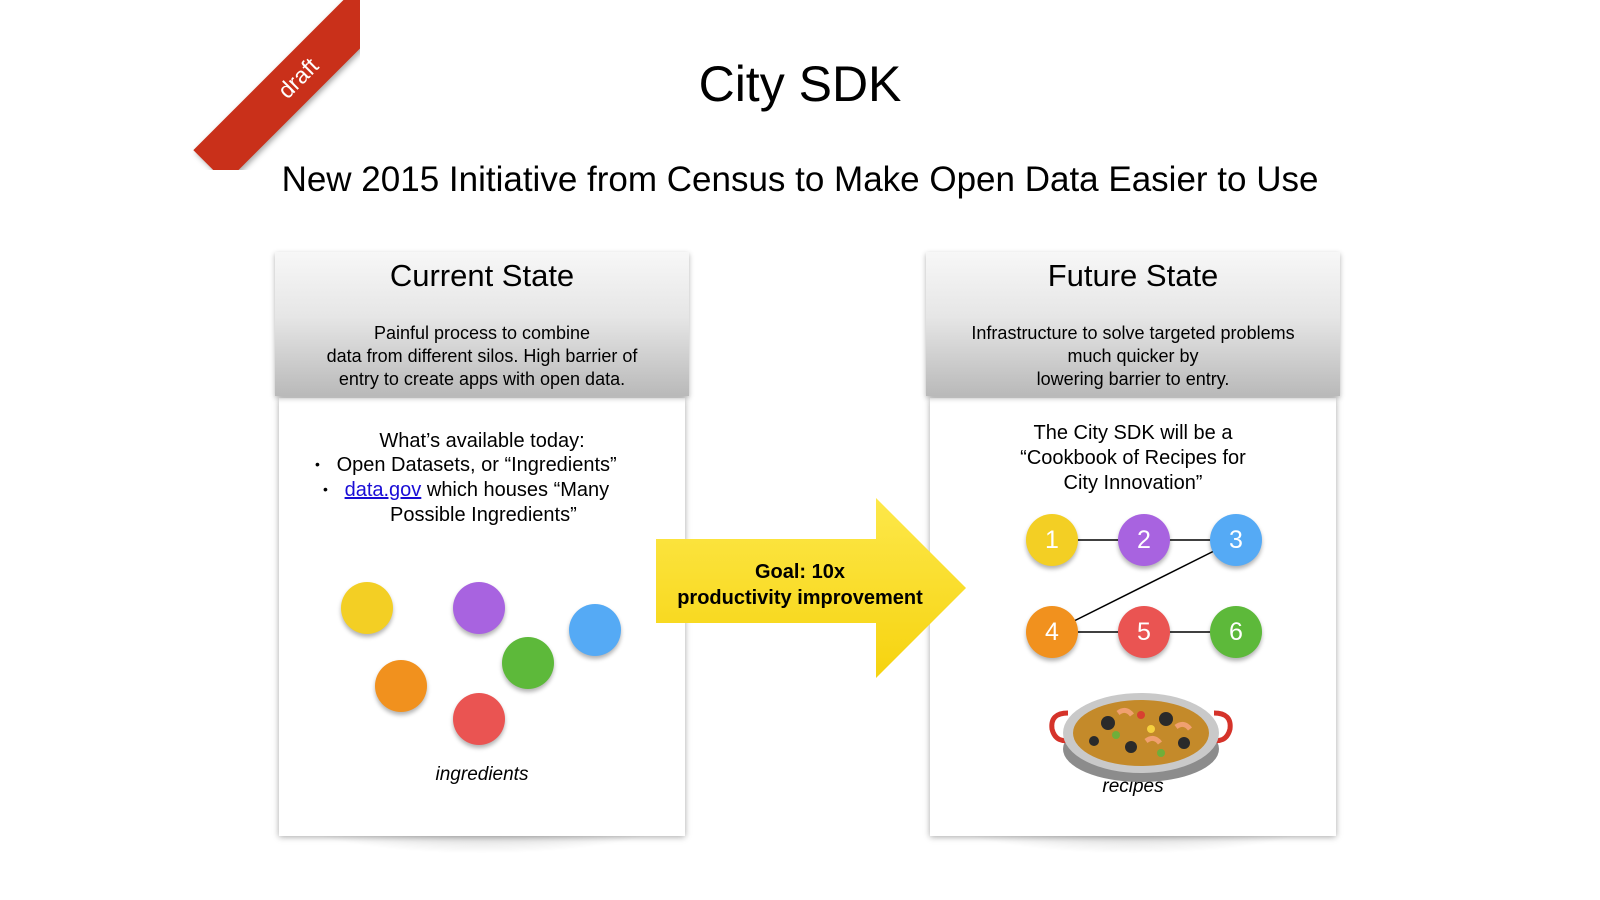 This screenshot has width=1600, height=900. Describe the element at coordinates (800, 585) in the screenshot. I see `goal-arrow-label: Goal: 10x productivity improvement` at that location.